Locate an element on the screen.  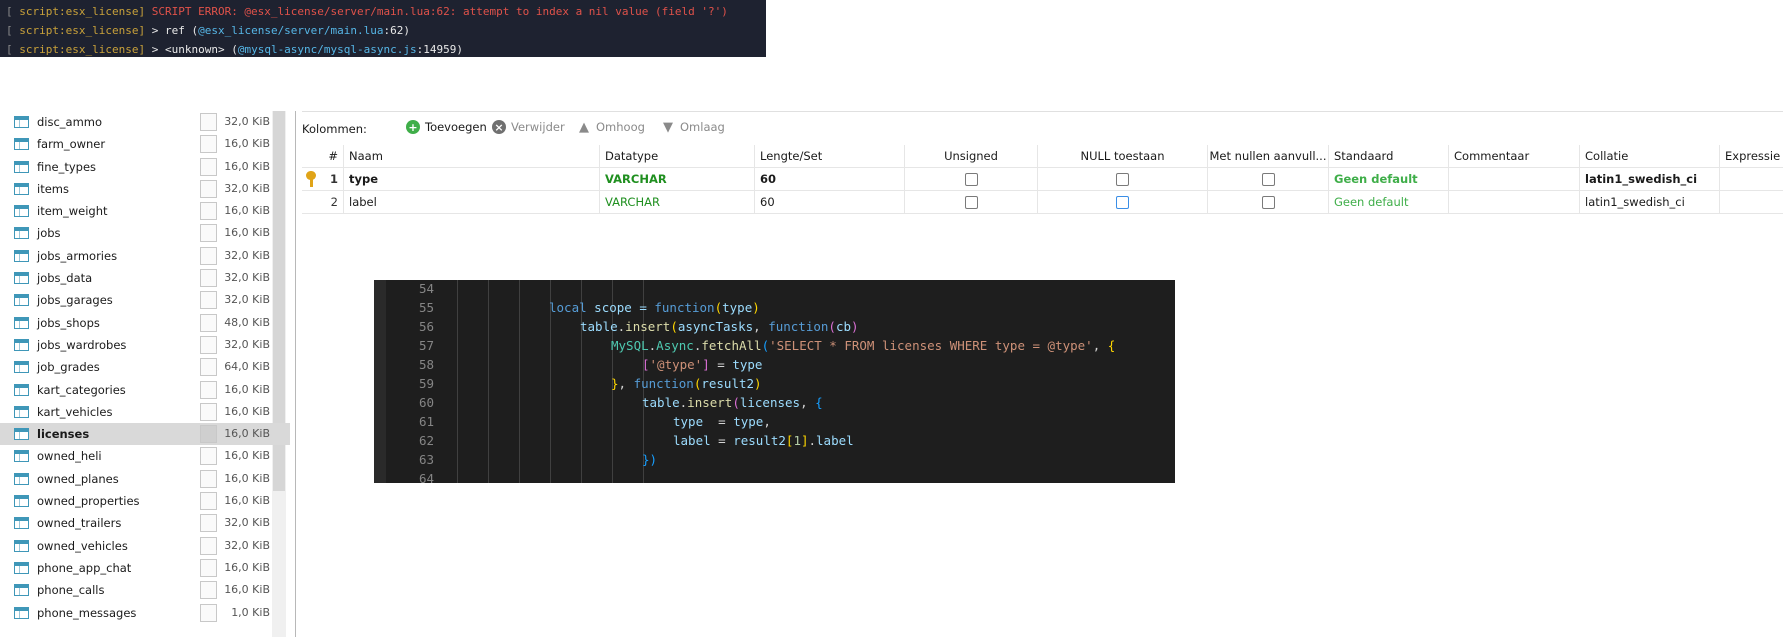
table-list-item: owned_trailers 32,0 KiB is located at coordinates (145, 523).